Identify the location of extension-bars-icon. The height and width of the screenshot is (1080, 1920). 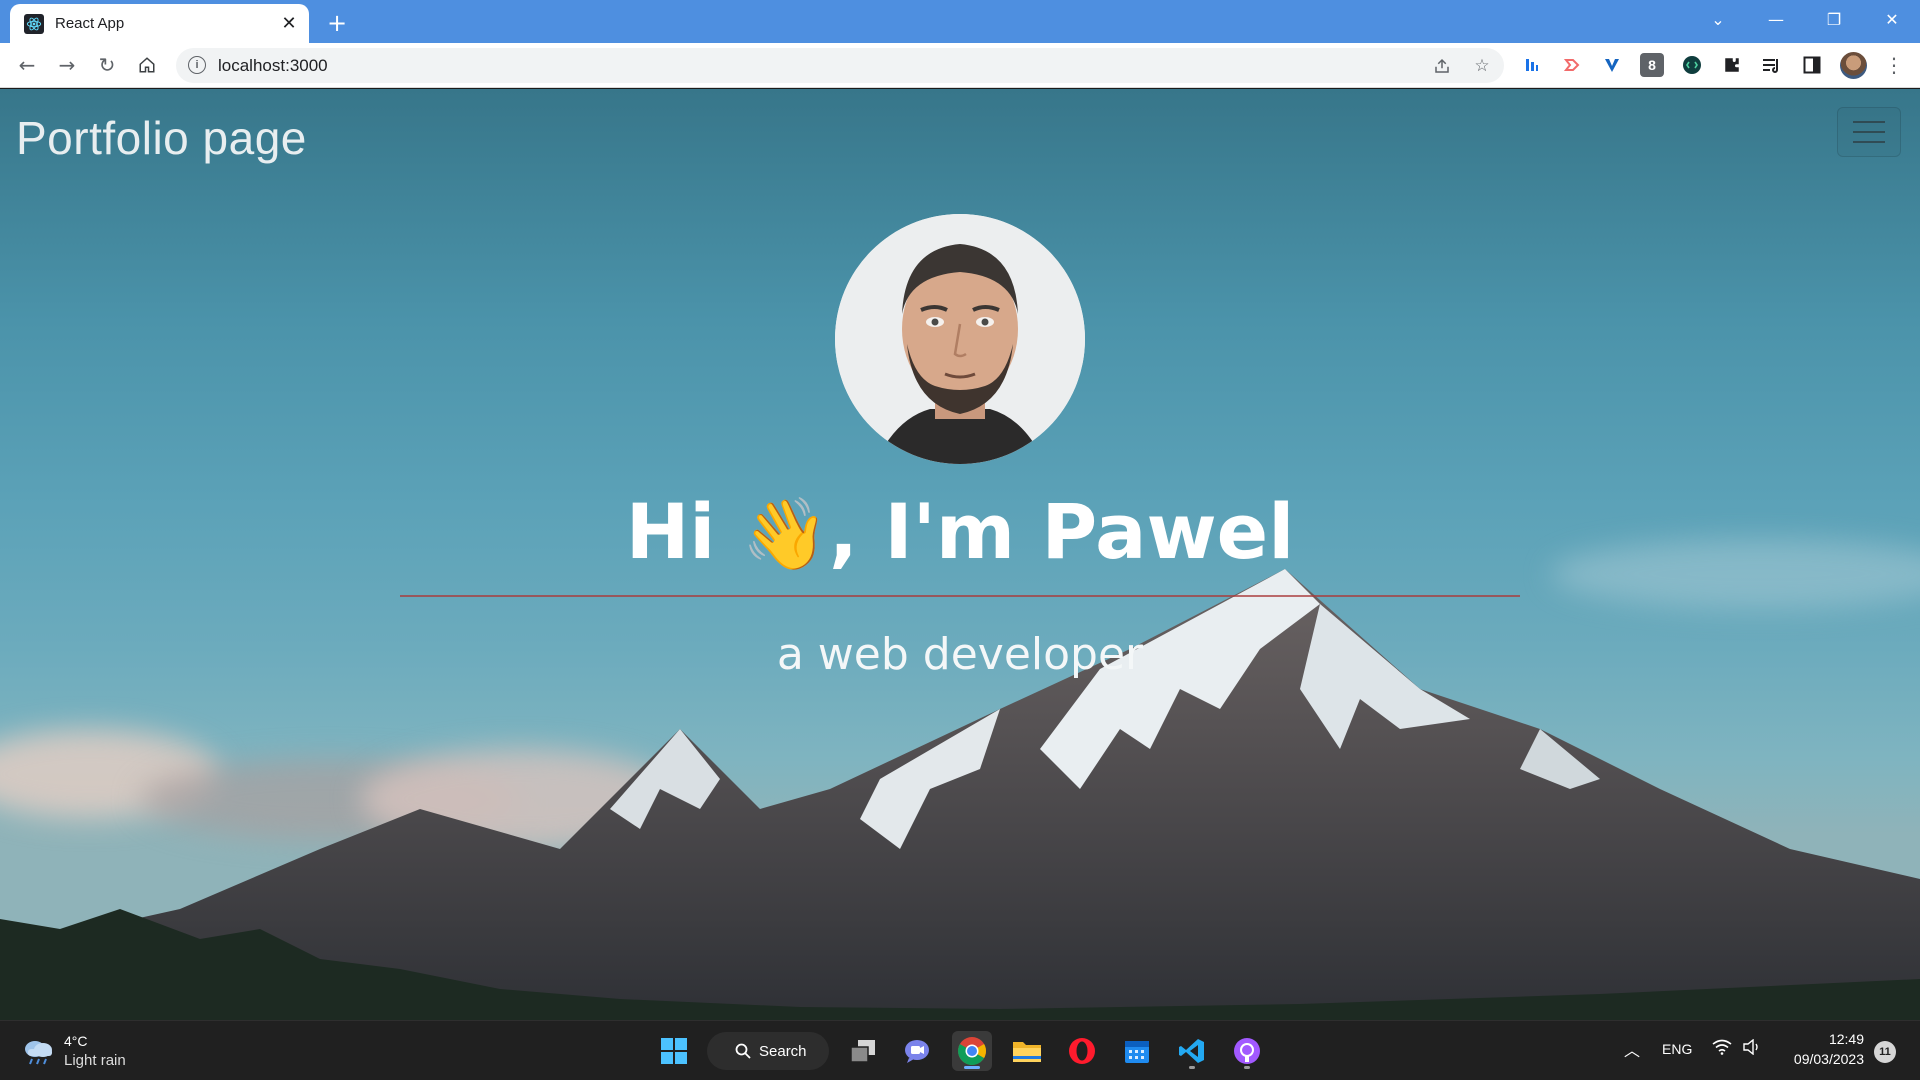
(1532, 65).